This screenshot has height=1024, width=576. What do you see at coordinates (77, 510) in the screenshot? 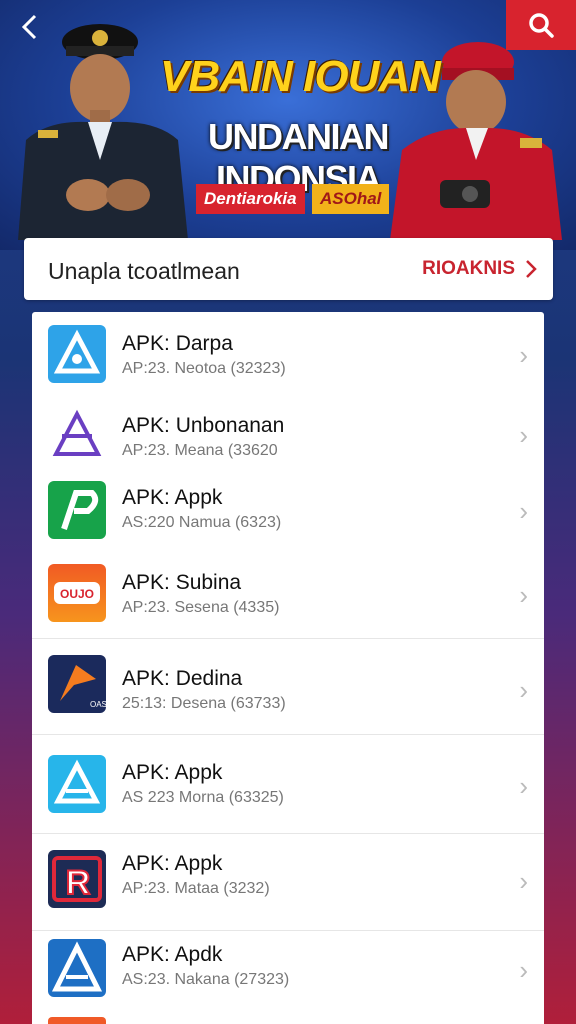
I see `p-green-icon` at bounding box center [77, 510].